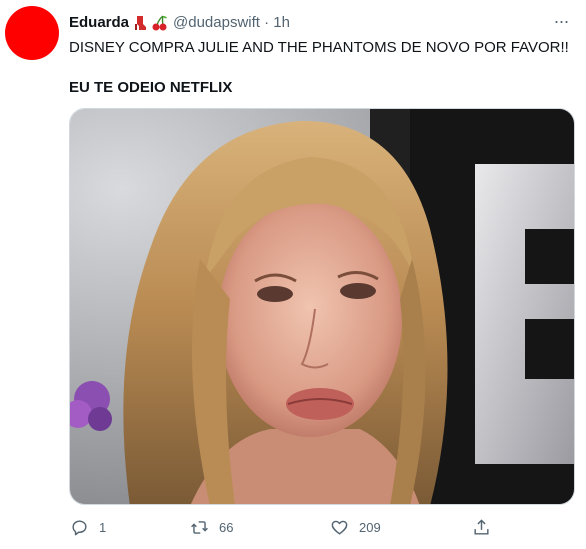 This screenshot has height=549, width=586. What do you see at coordinates (339, 527) in the screenshot?
I see `like-icon` at bounding box center [339, 527].